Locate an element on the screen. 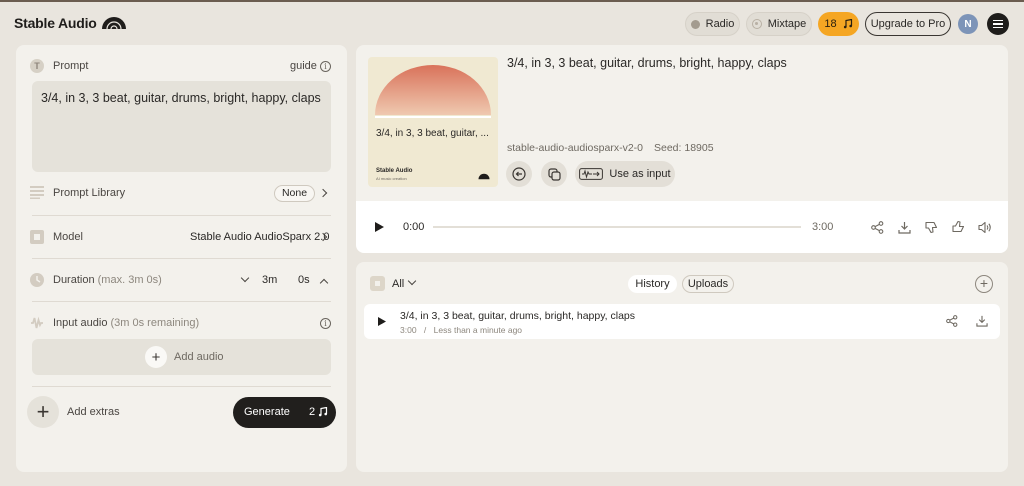 This screenshot has height=486, width=1024. generate-button: Generate 2 is located at coordinates (284, 412).